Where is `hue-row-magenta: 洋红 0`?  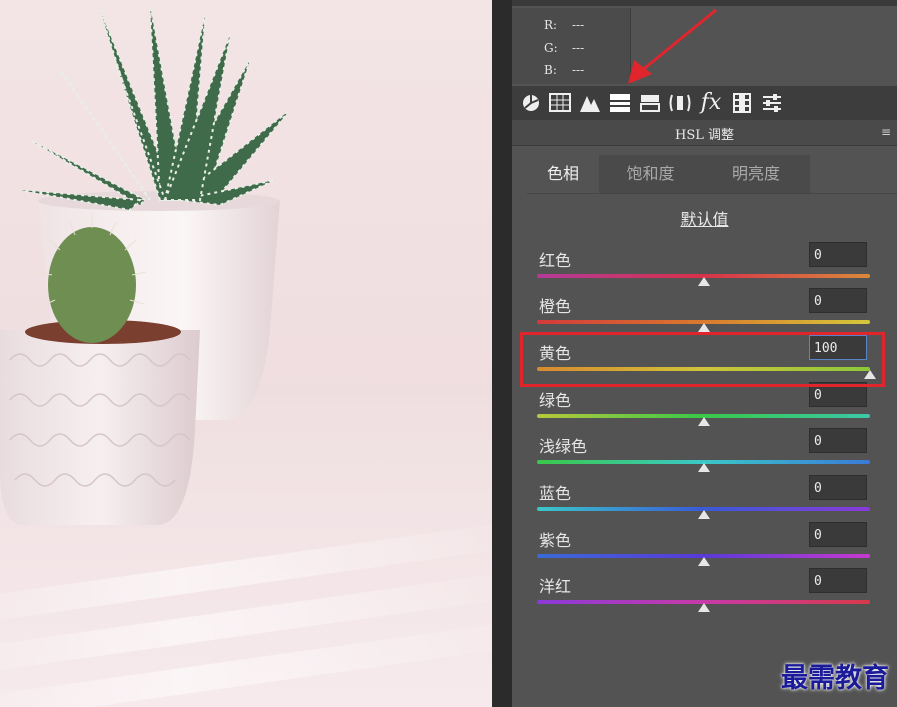
hue-row-magenta: 洋红 0 is located at coordinates (704, 591).